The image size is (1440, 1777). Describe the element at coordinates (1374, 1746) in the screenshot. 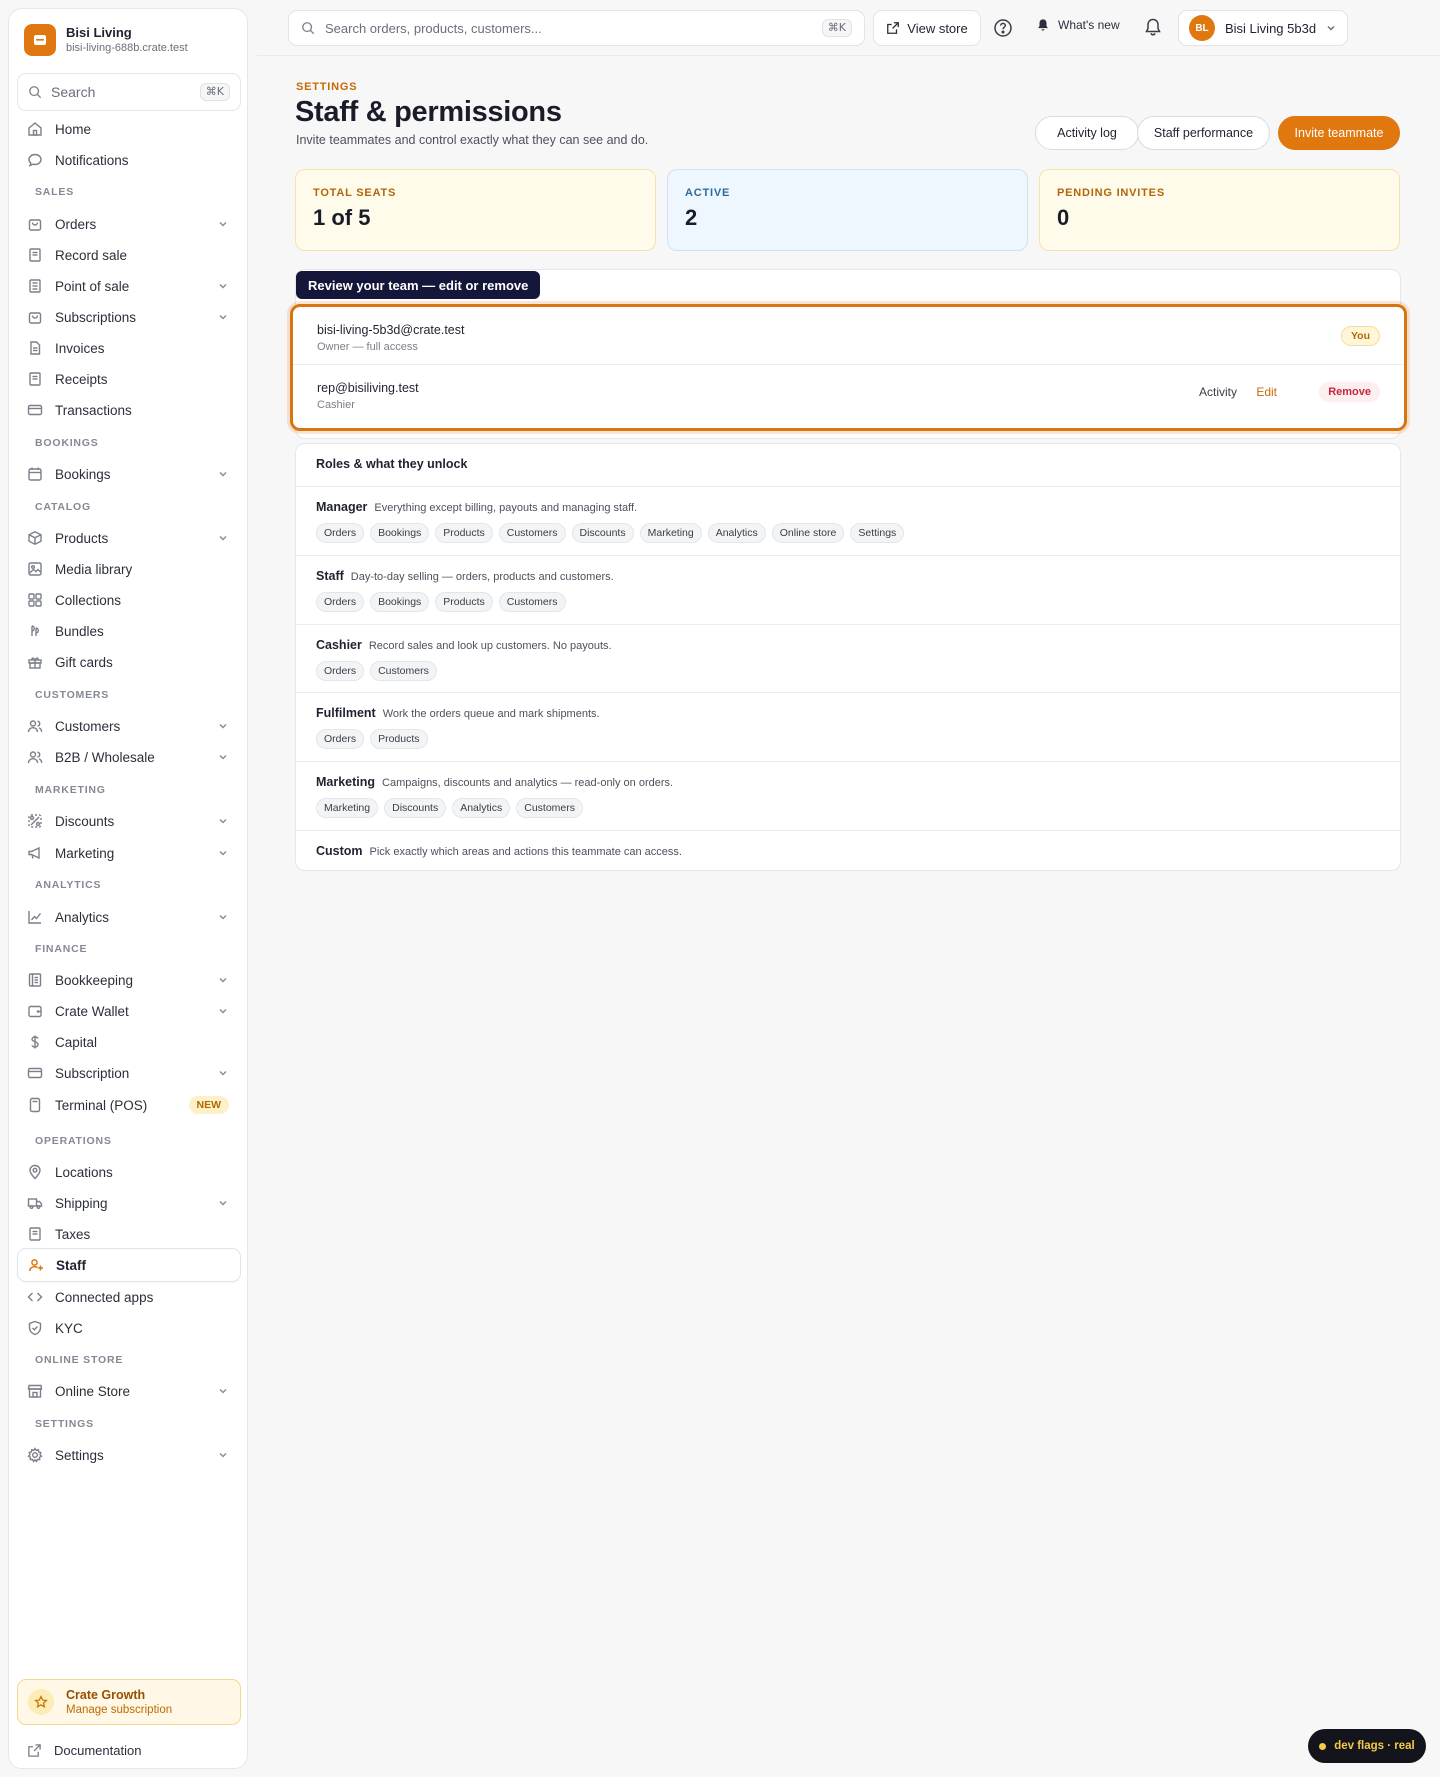

I see `dev-flags-label: dev flags · real` at that location.